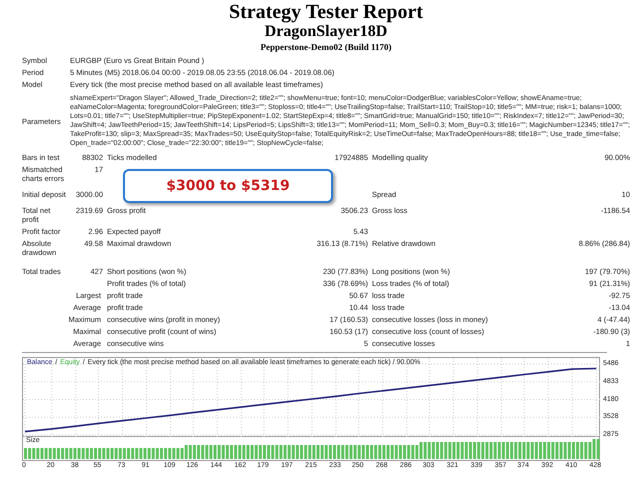  I want to click on server-name: Pepperstone-Demo02 (Build 1170), so click(326, 47).